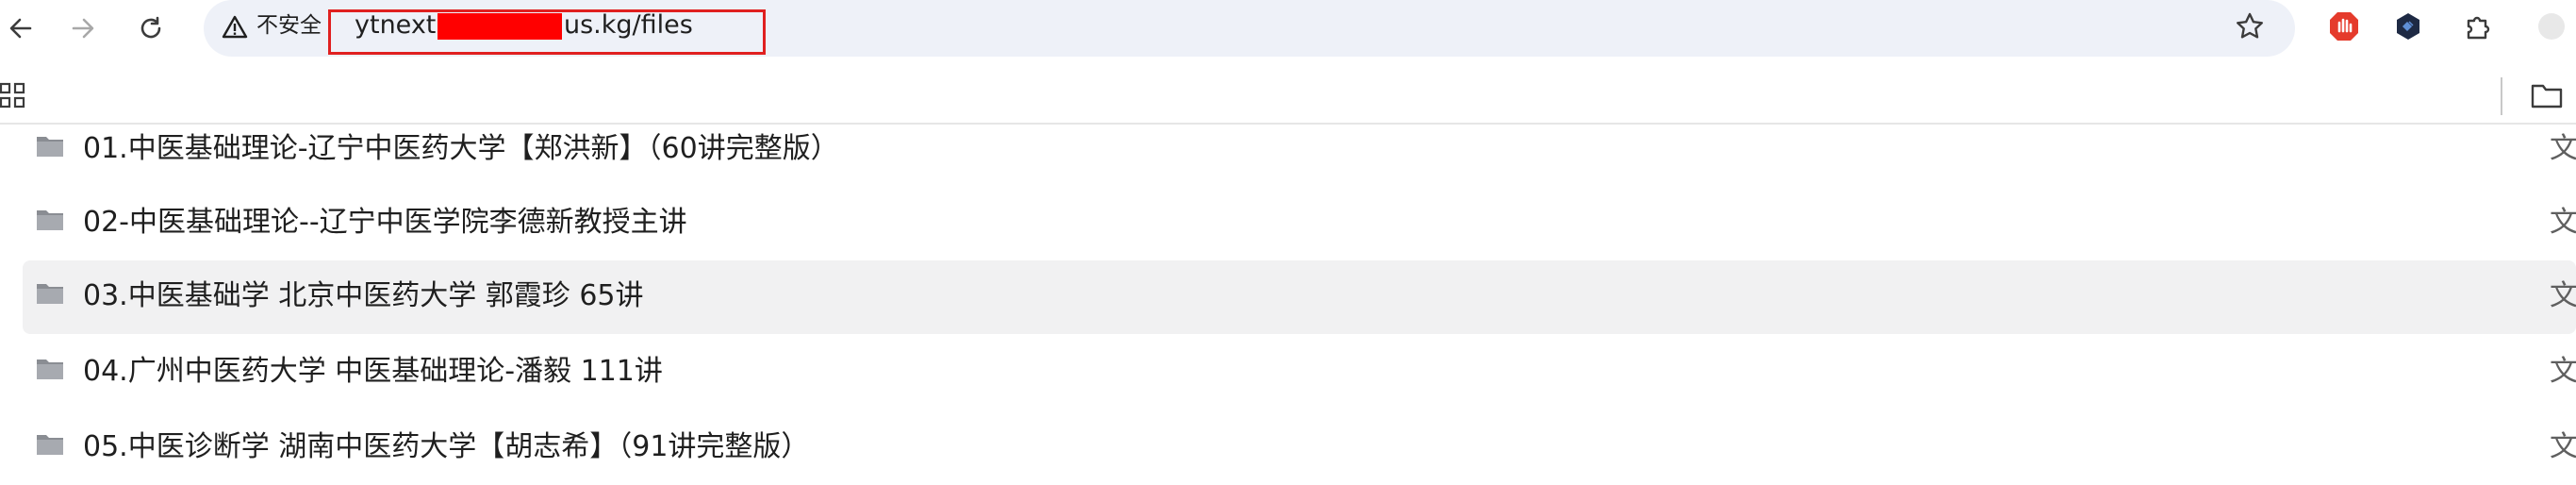 Image resolution: width=2576 pixels, height=485 pixels. I want to click on reload-button, so click(151, 28).